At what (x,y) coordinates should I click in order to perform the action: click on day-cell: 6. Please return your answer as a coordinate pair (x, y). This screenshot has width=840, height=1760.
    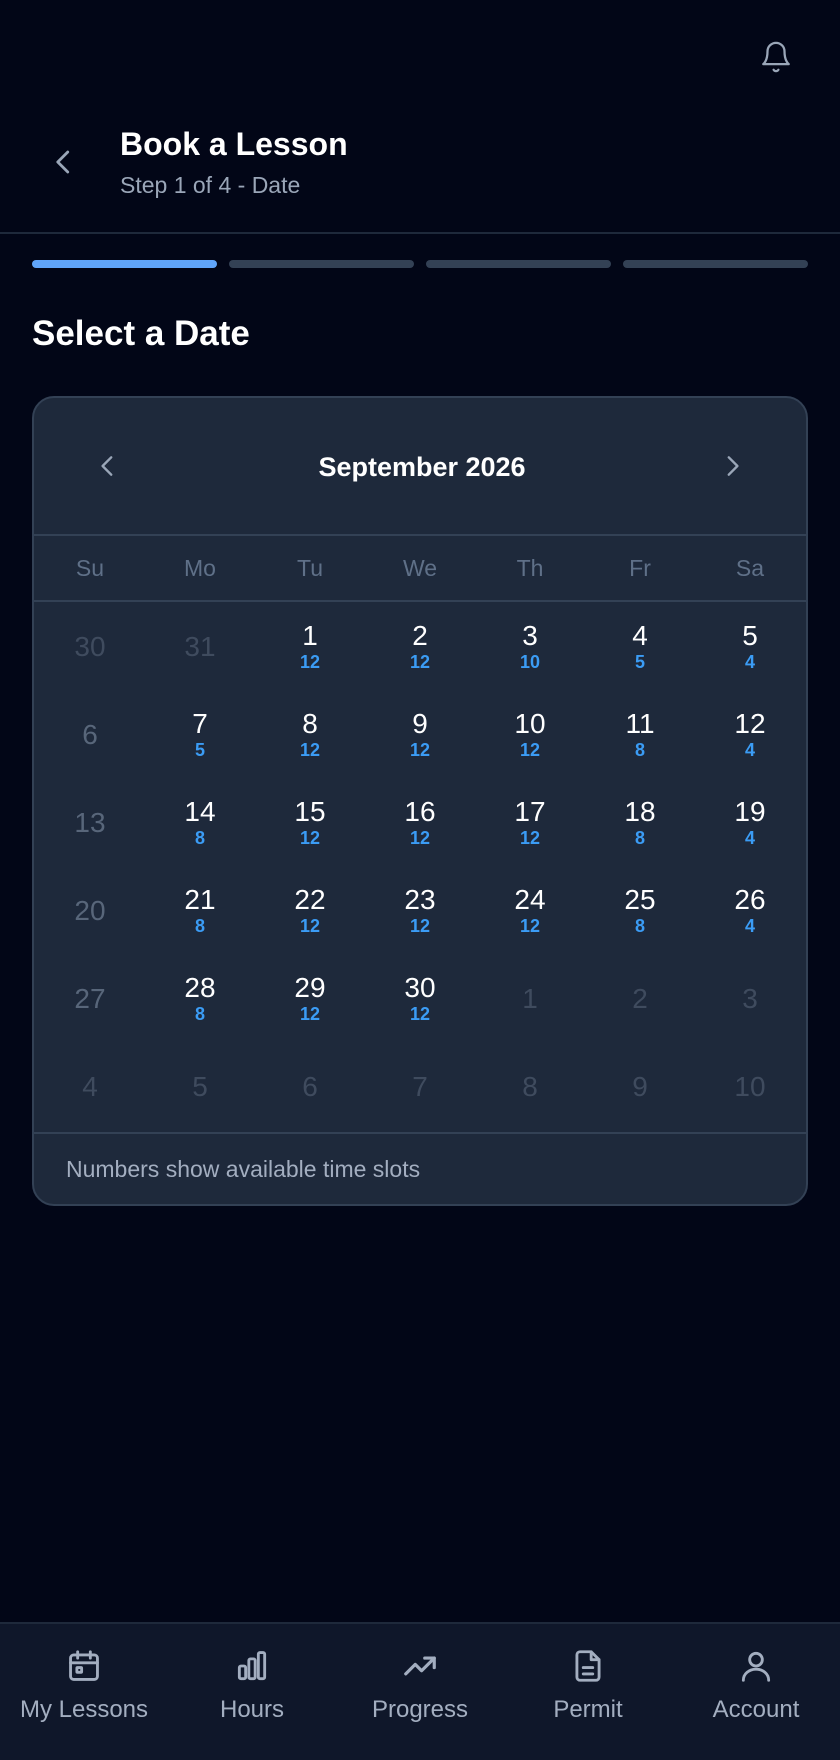
    Looking at the image, I should click on (90, 734).